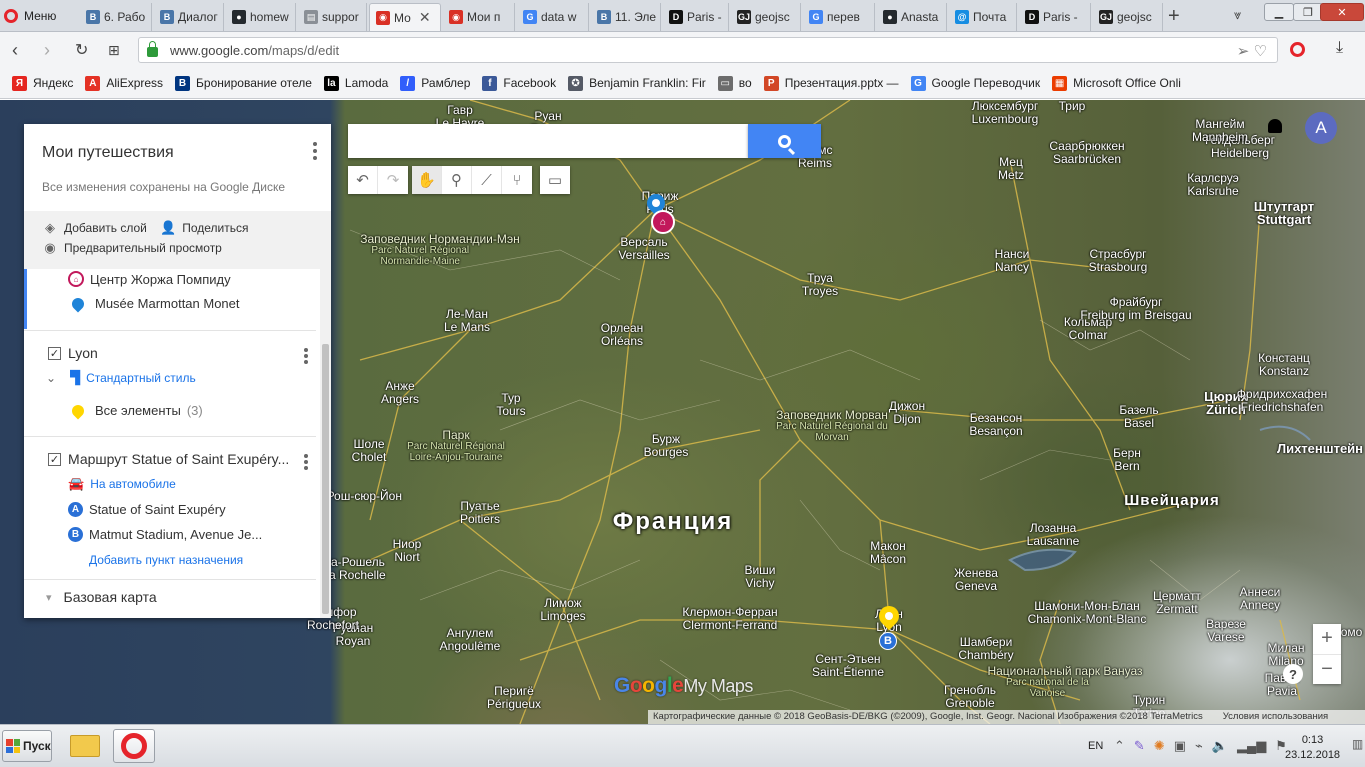 The image size is (1365, 767). I want to click on device-icon: ▣, so click(1180, 746).